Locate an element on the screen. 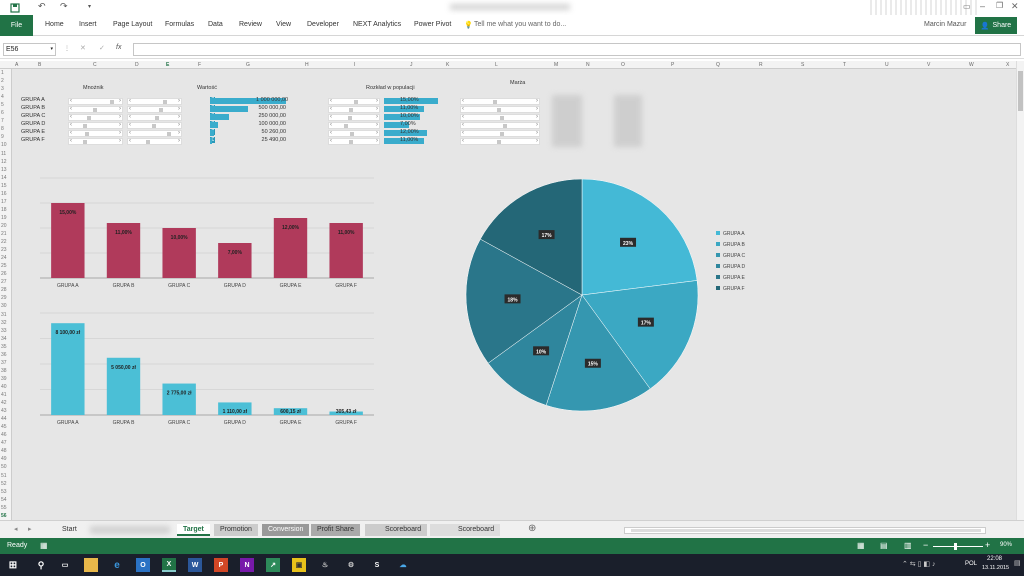  row-header: 47 is located at coordinates (4, 443).